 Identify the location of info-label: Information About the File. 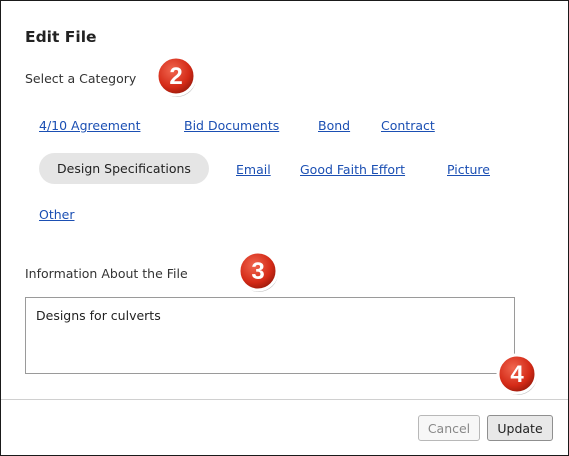
(106, 273).